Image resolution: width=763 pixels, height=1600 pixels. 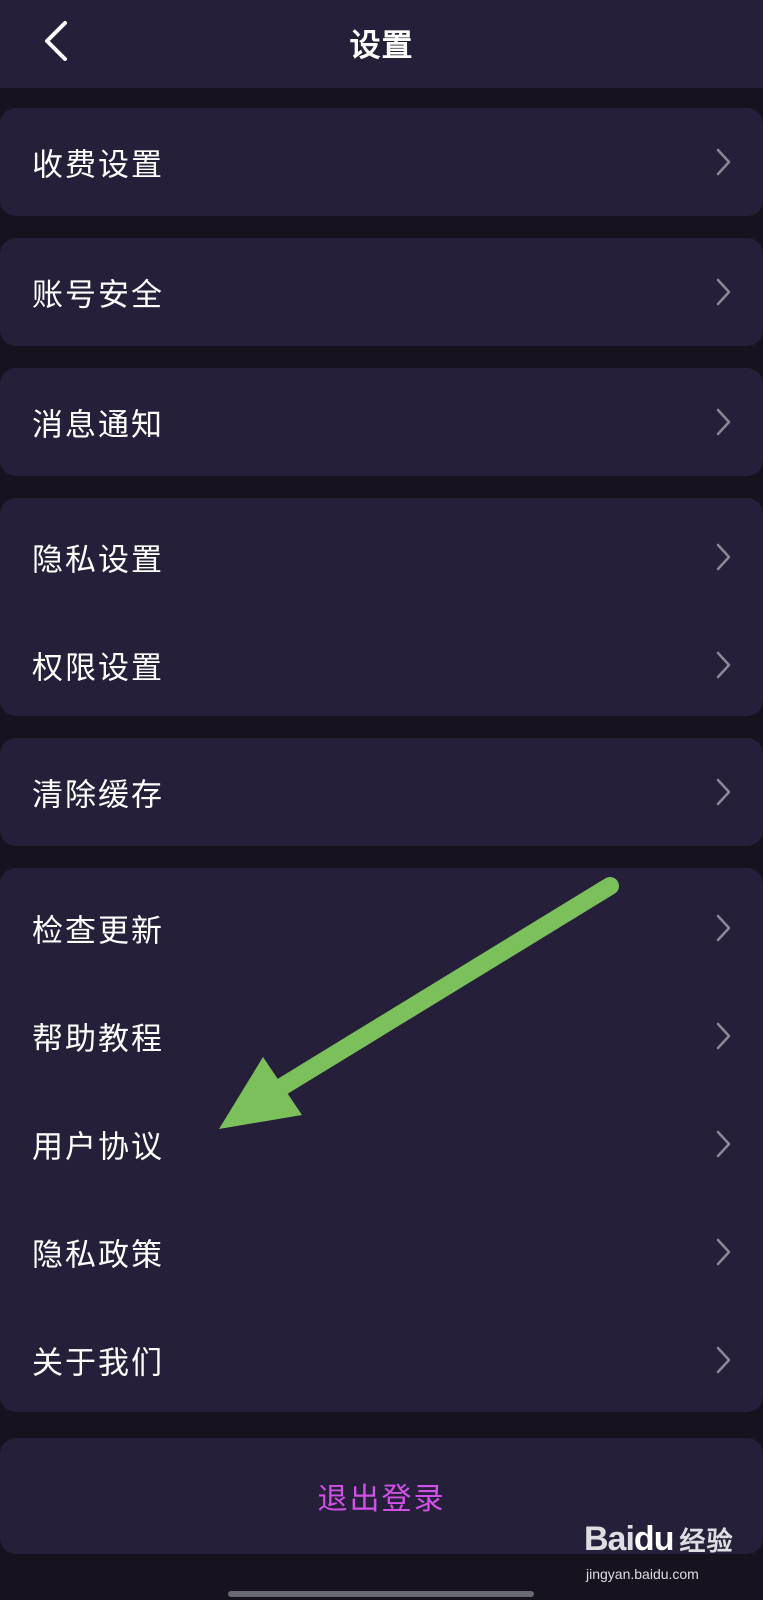 What do you see at coordinates (642, 1574) in the screenshot?
I see `watermark-url: jingyan.baidu.com` at bounding box center [642, 1574].